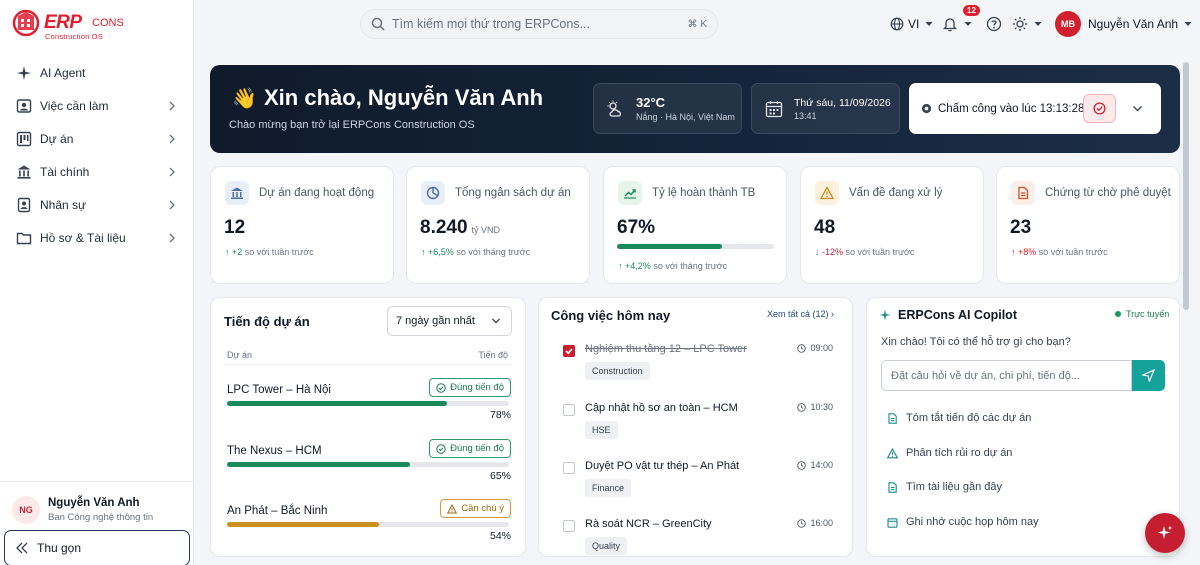 Image resolution: width=1200 pixels, height=565 pixels. What do you see at coordinates (368, 364) in the screenshot?
I see `divider` at bounding box center [368, 364].